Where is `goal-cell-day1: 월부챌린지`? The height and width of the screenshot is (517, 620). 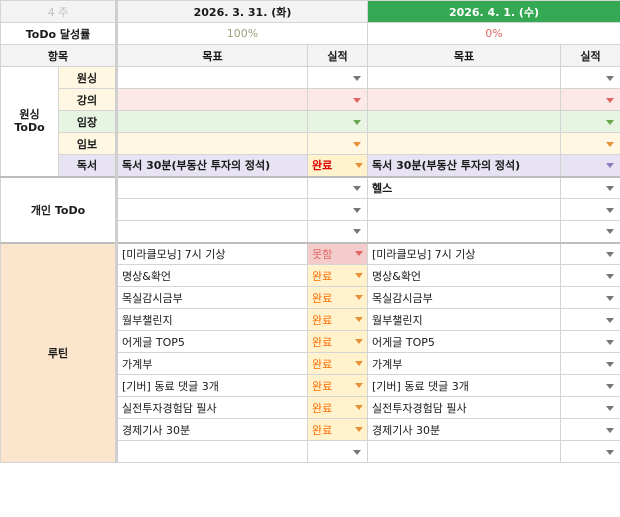 goal-cell-day1: 월부챌린지 is located at coordinates (212, 319).